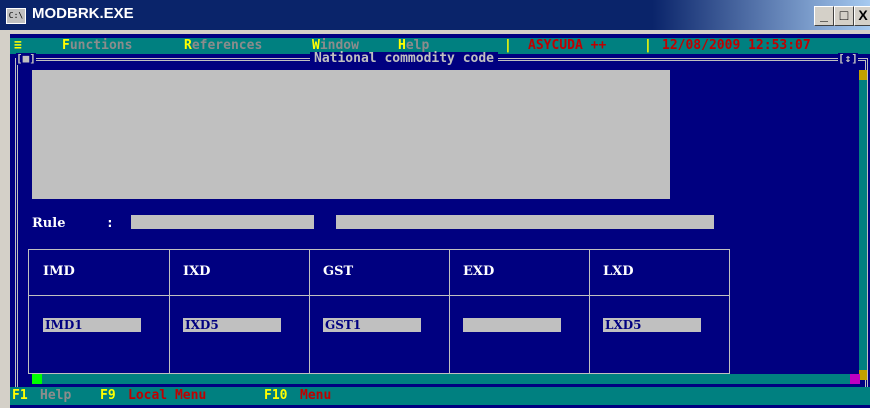  Describe the element at coordinates (440, 396) in the screenshot. I see `status-bar: F1 Help F9 Local Menu F10 Menu` at that location.